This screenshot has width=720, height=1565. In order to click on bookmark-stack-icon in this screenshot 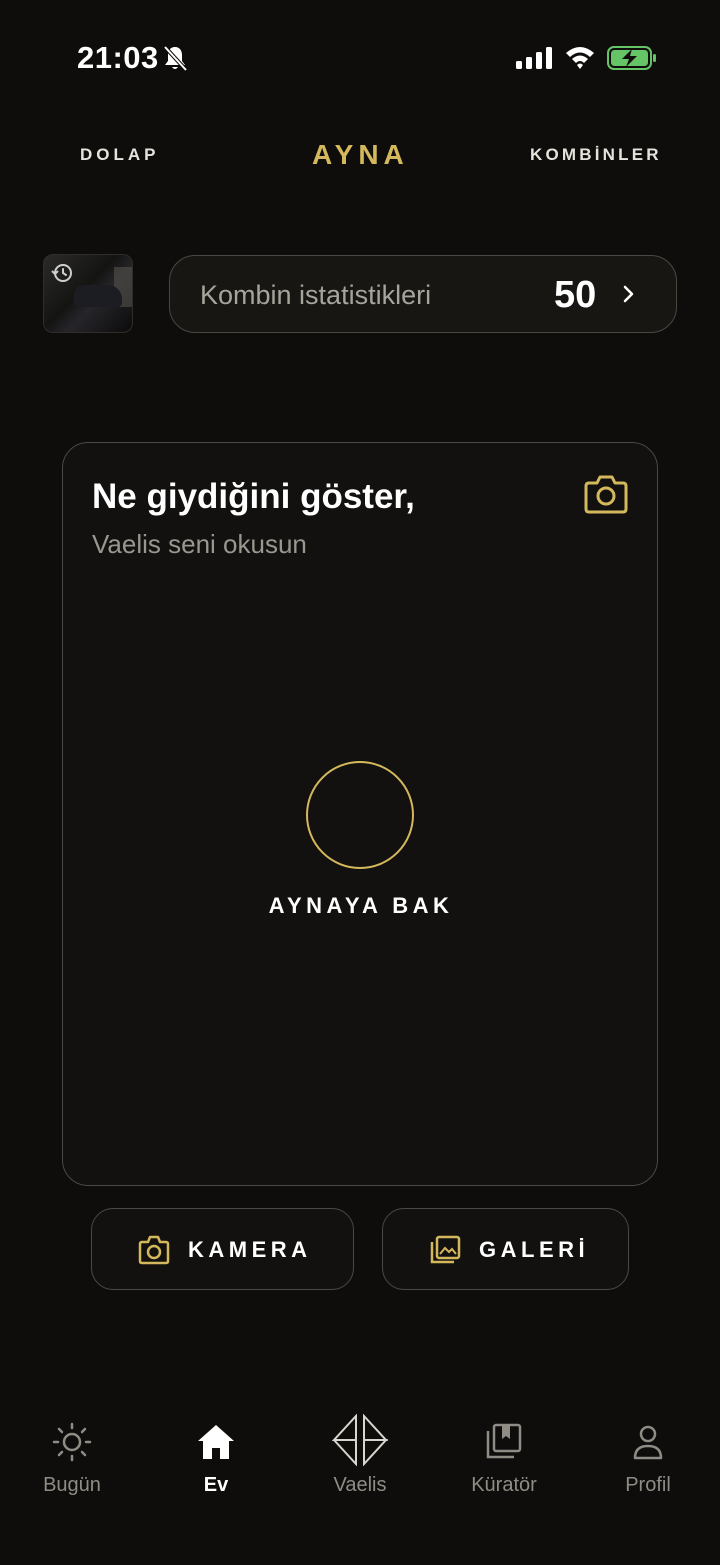, I will do `click(504, 1441)`.